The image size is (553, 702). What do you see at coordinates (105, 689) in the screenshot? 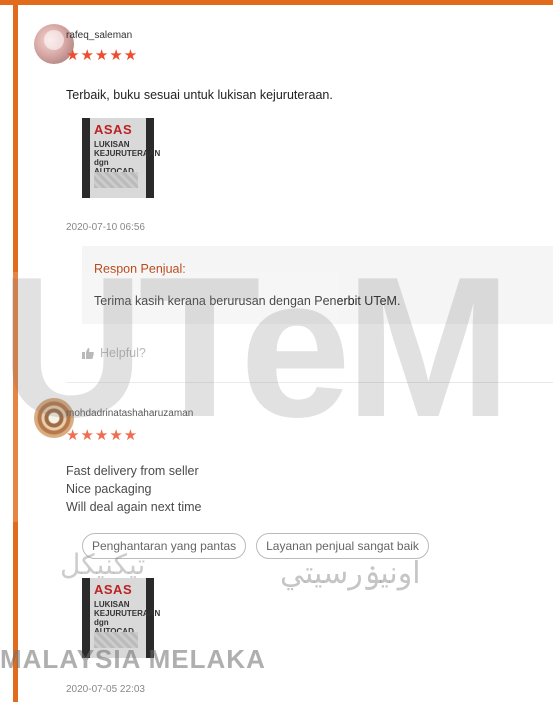
I see `review-date: 2020-07-05 22:03` at bounding box center [105, 689].